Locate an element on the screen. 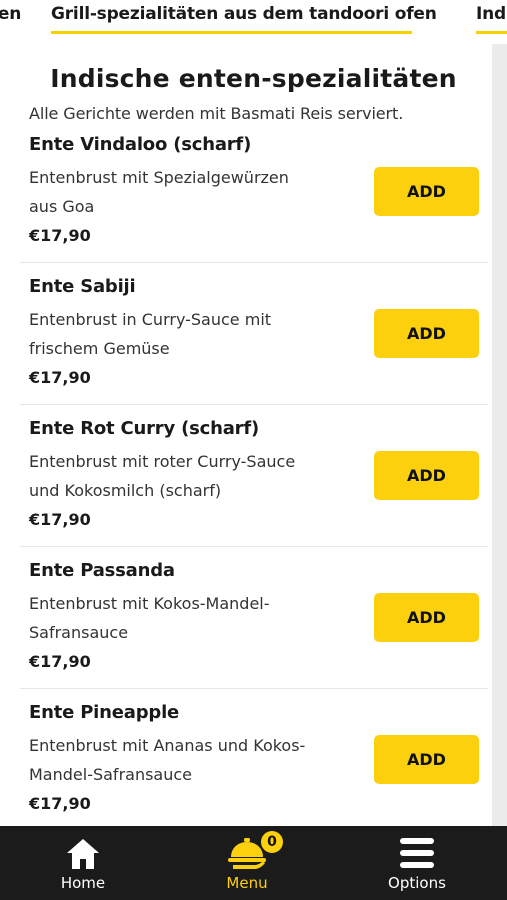  item-description-line1: Entenbrust mit Ananas und Kokos- is located at coordinates (167, 745).